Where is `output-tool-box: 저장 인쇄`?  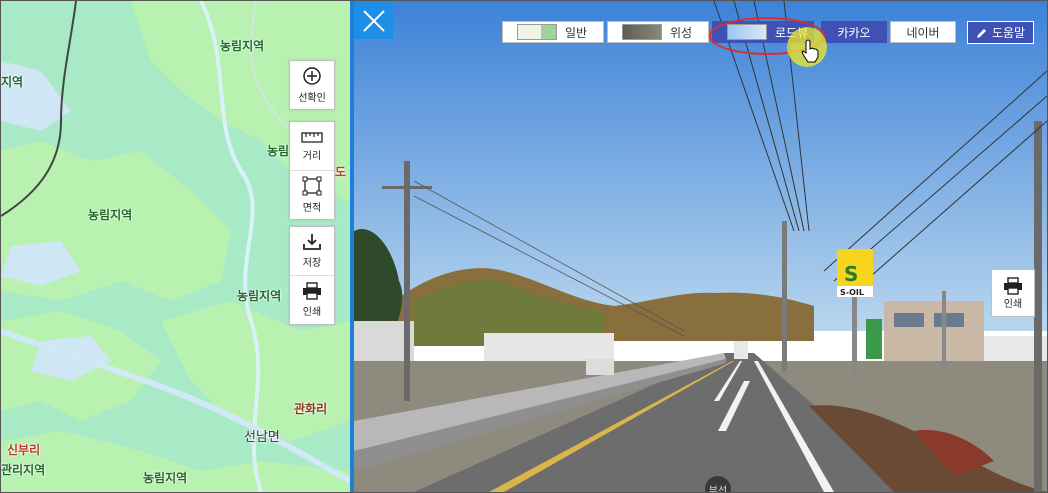
output-tool-box: 저장 인쇄 is located at coordinates (312, 275).